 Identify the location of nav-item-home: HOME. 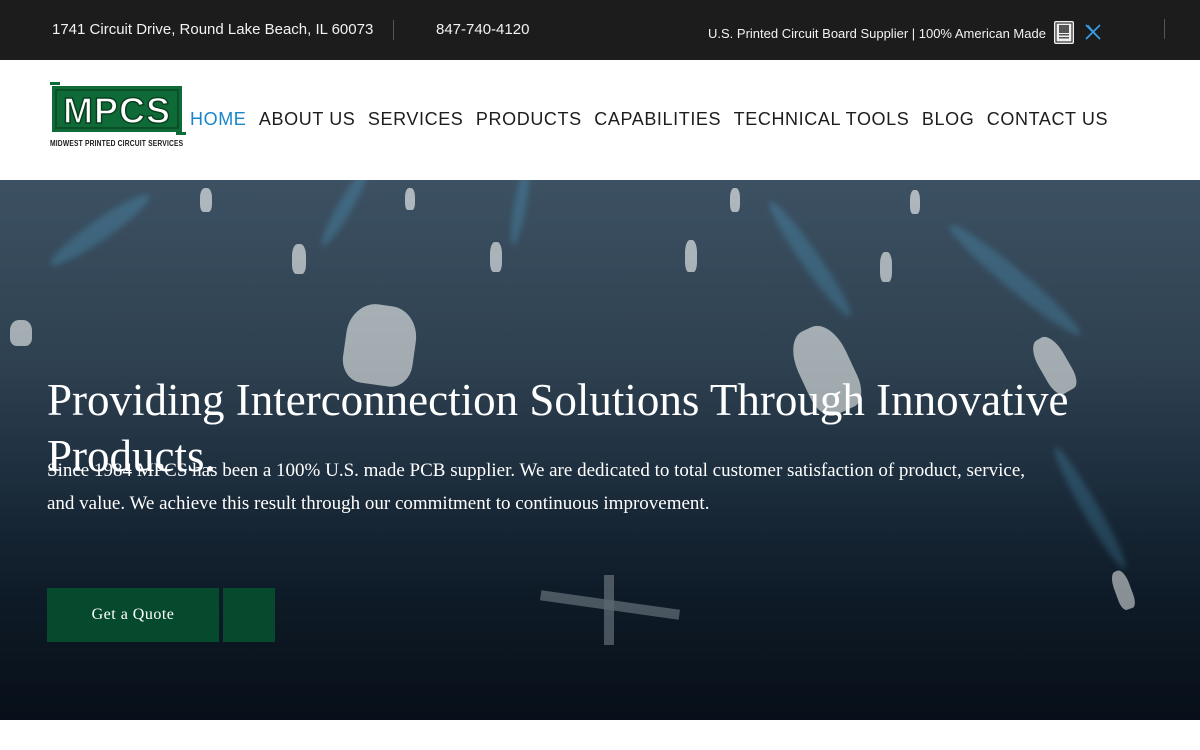
(218, 119).